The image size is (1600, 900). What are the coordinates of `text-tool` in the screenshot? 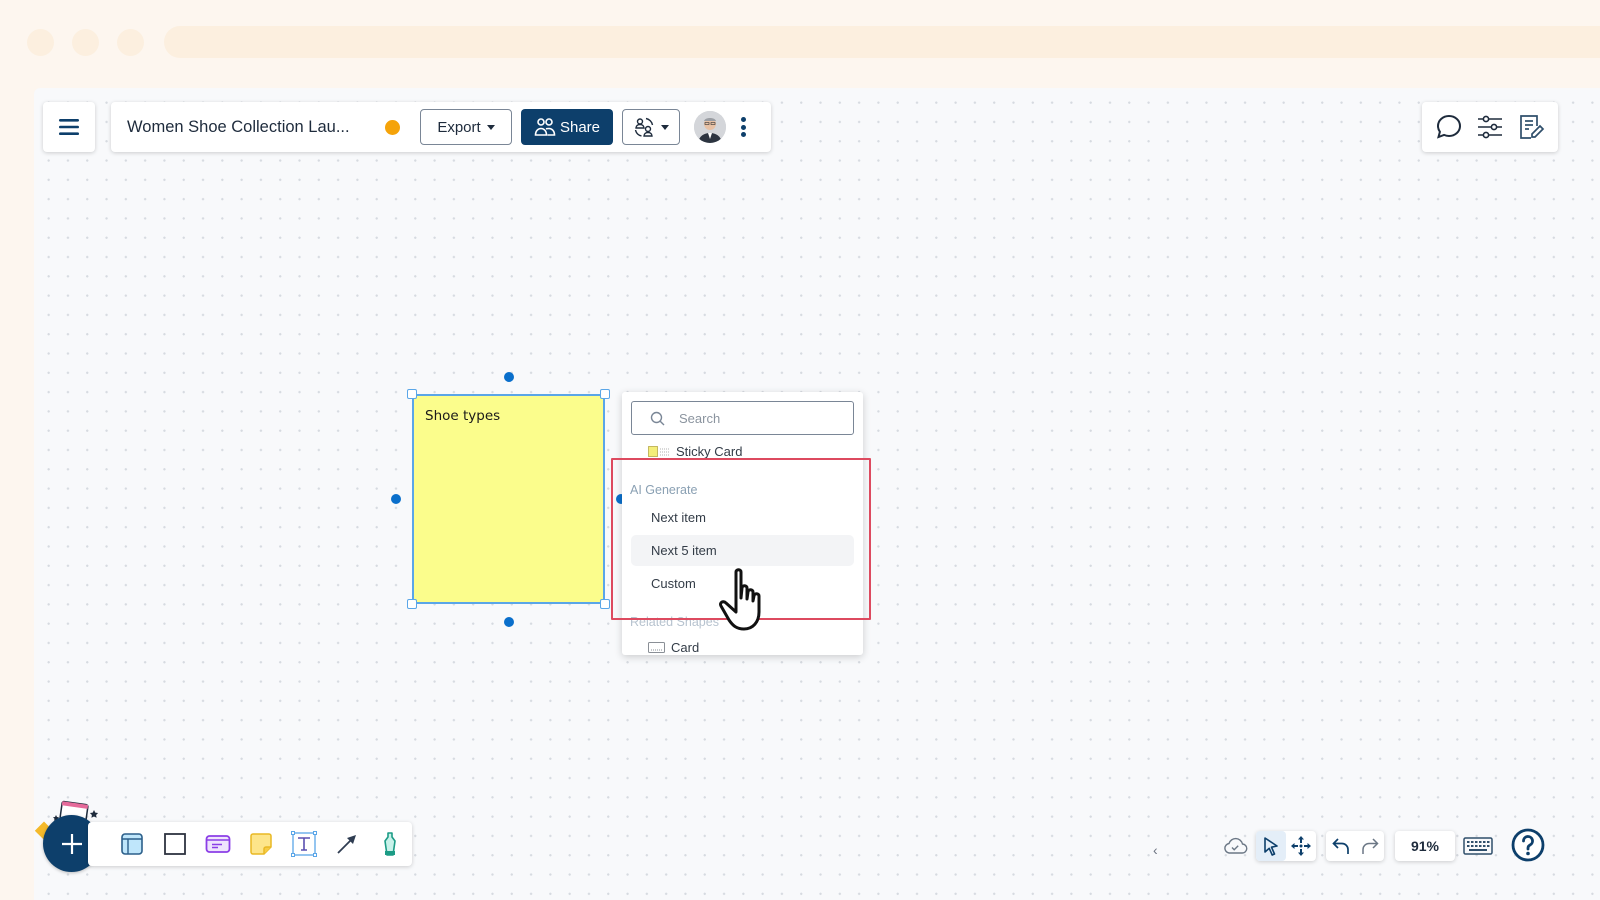 It's located at (304, 844).